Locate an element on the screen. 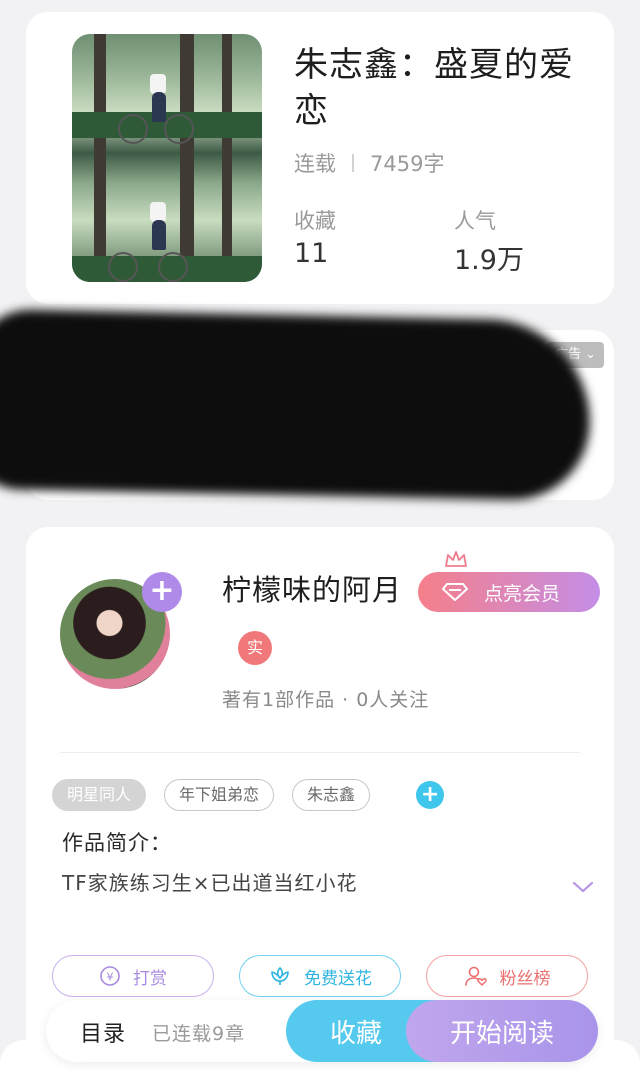  reward-button: ¥ 打赏 is located at coordinates (133, 976).